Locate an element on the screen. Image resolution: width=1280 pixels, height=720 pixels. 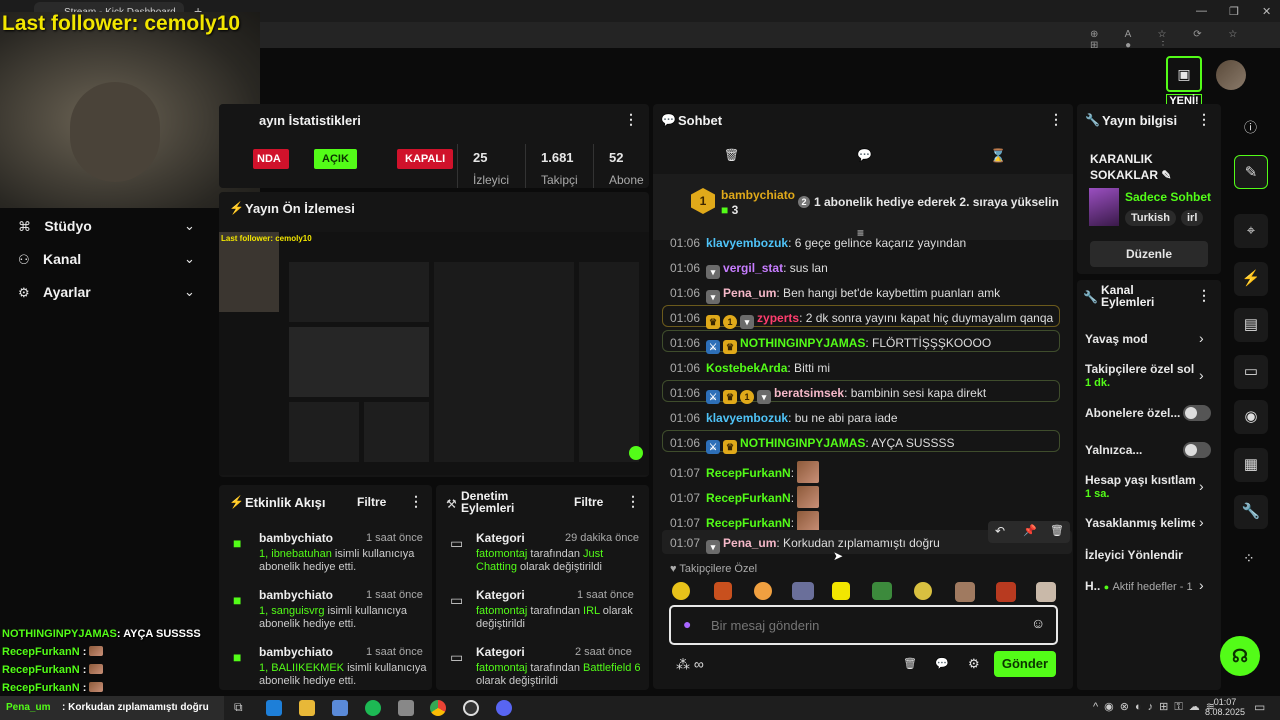
info-icon: ⓘ is located at coordinates (1250, 126).